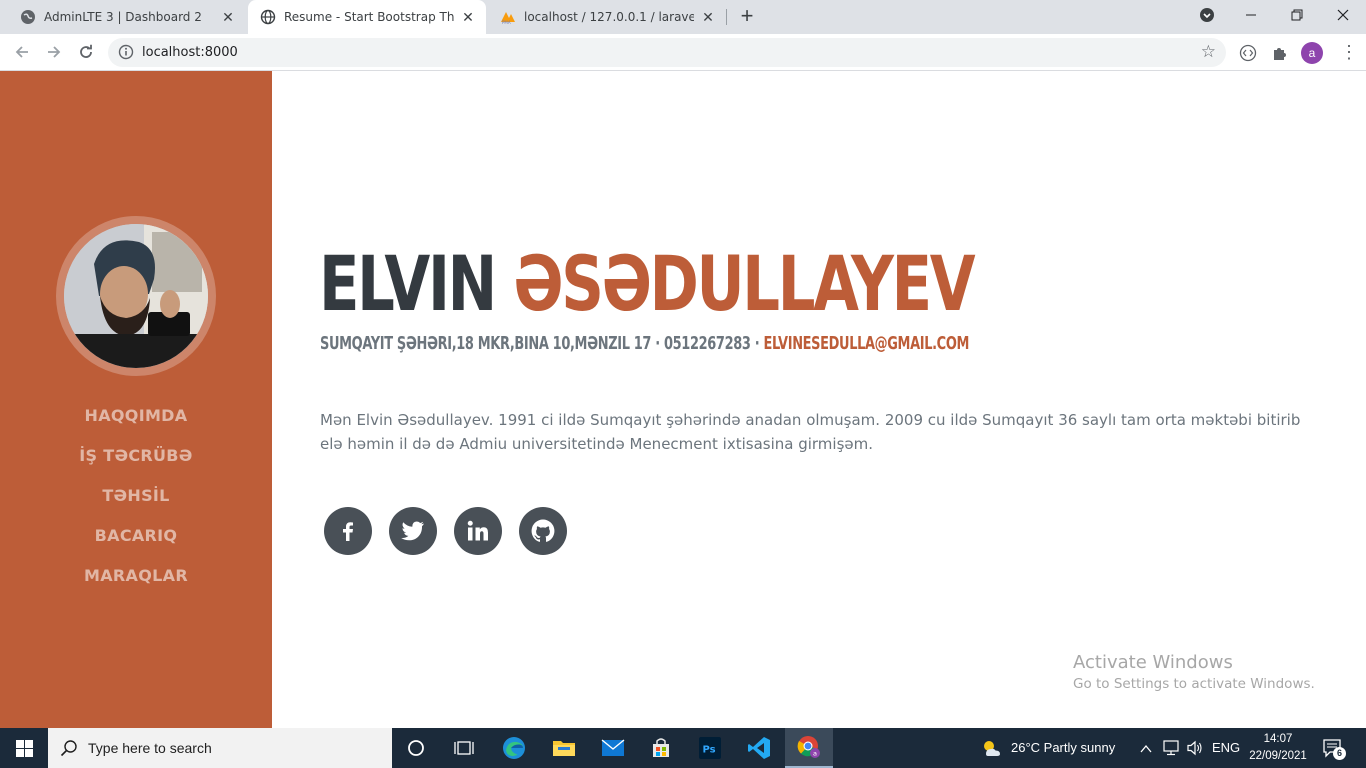  What do you see at coordinates (1278, 739) in the screenshot?
I see `clock-time: 14:07` at bounding box center [1278, 739].